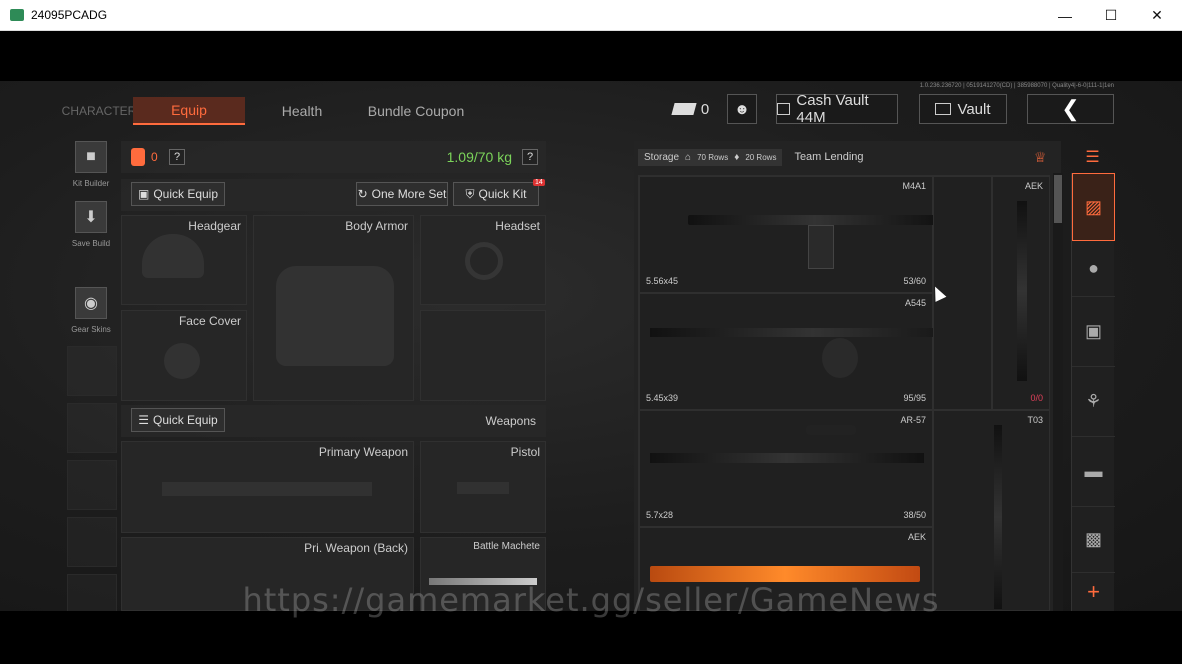 Image resolution: width=1182 pixels, height=664 pixels. Describe the element at coordinates (1093, 472) in the screenshot. I see `category-money-button: ▬` at that location.